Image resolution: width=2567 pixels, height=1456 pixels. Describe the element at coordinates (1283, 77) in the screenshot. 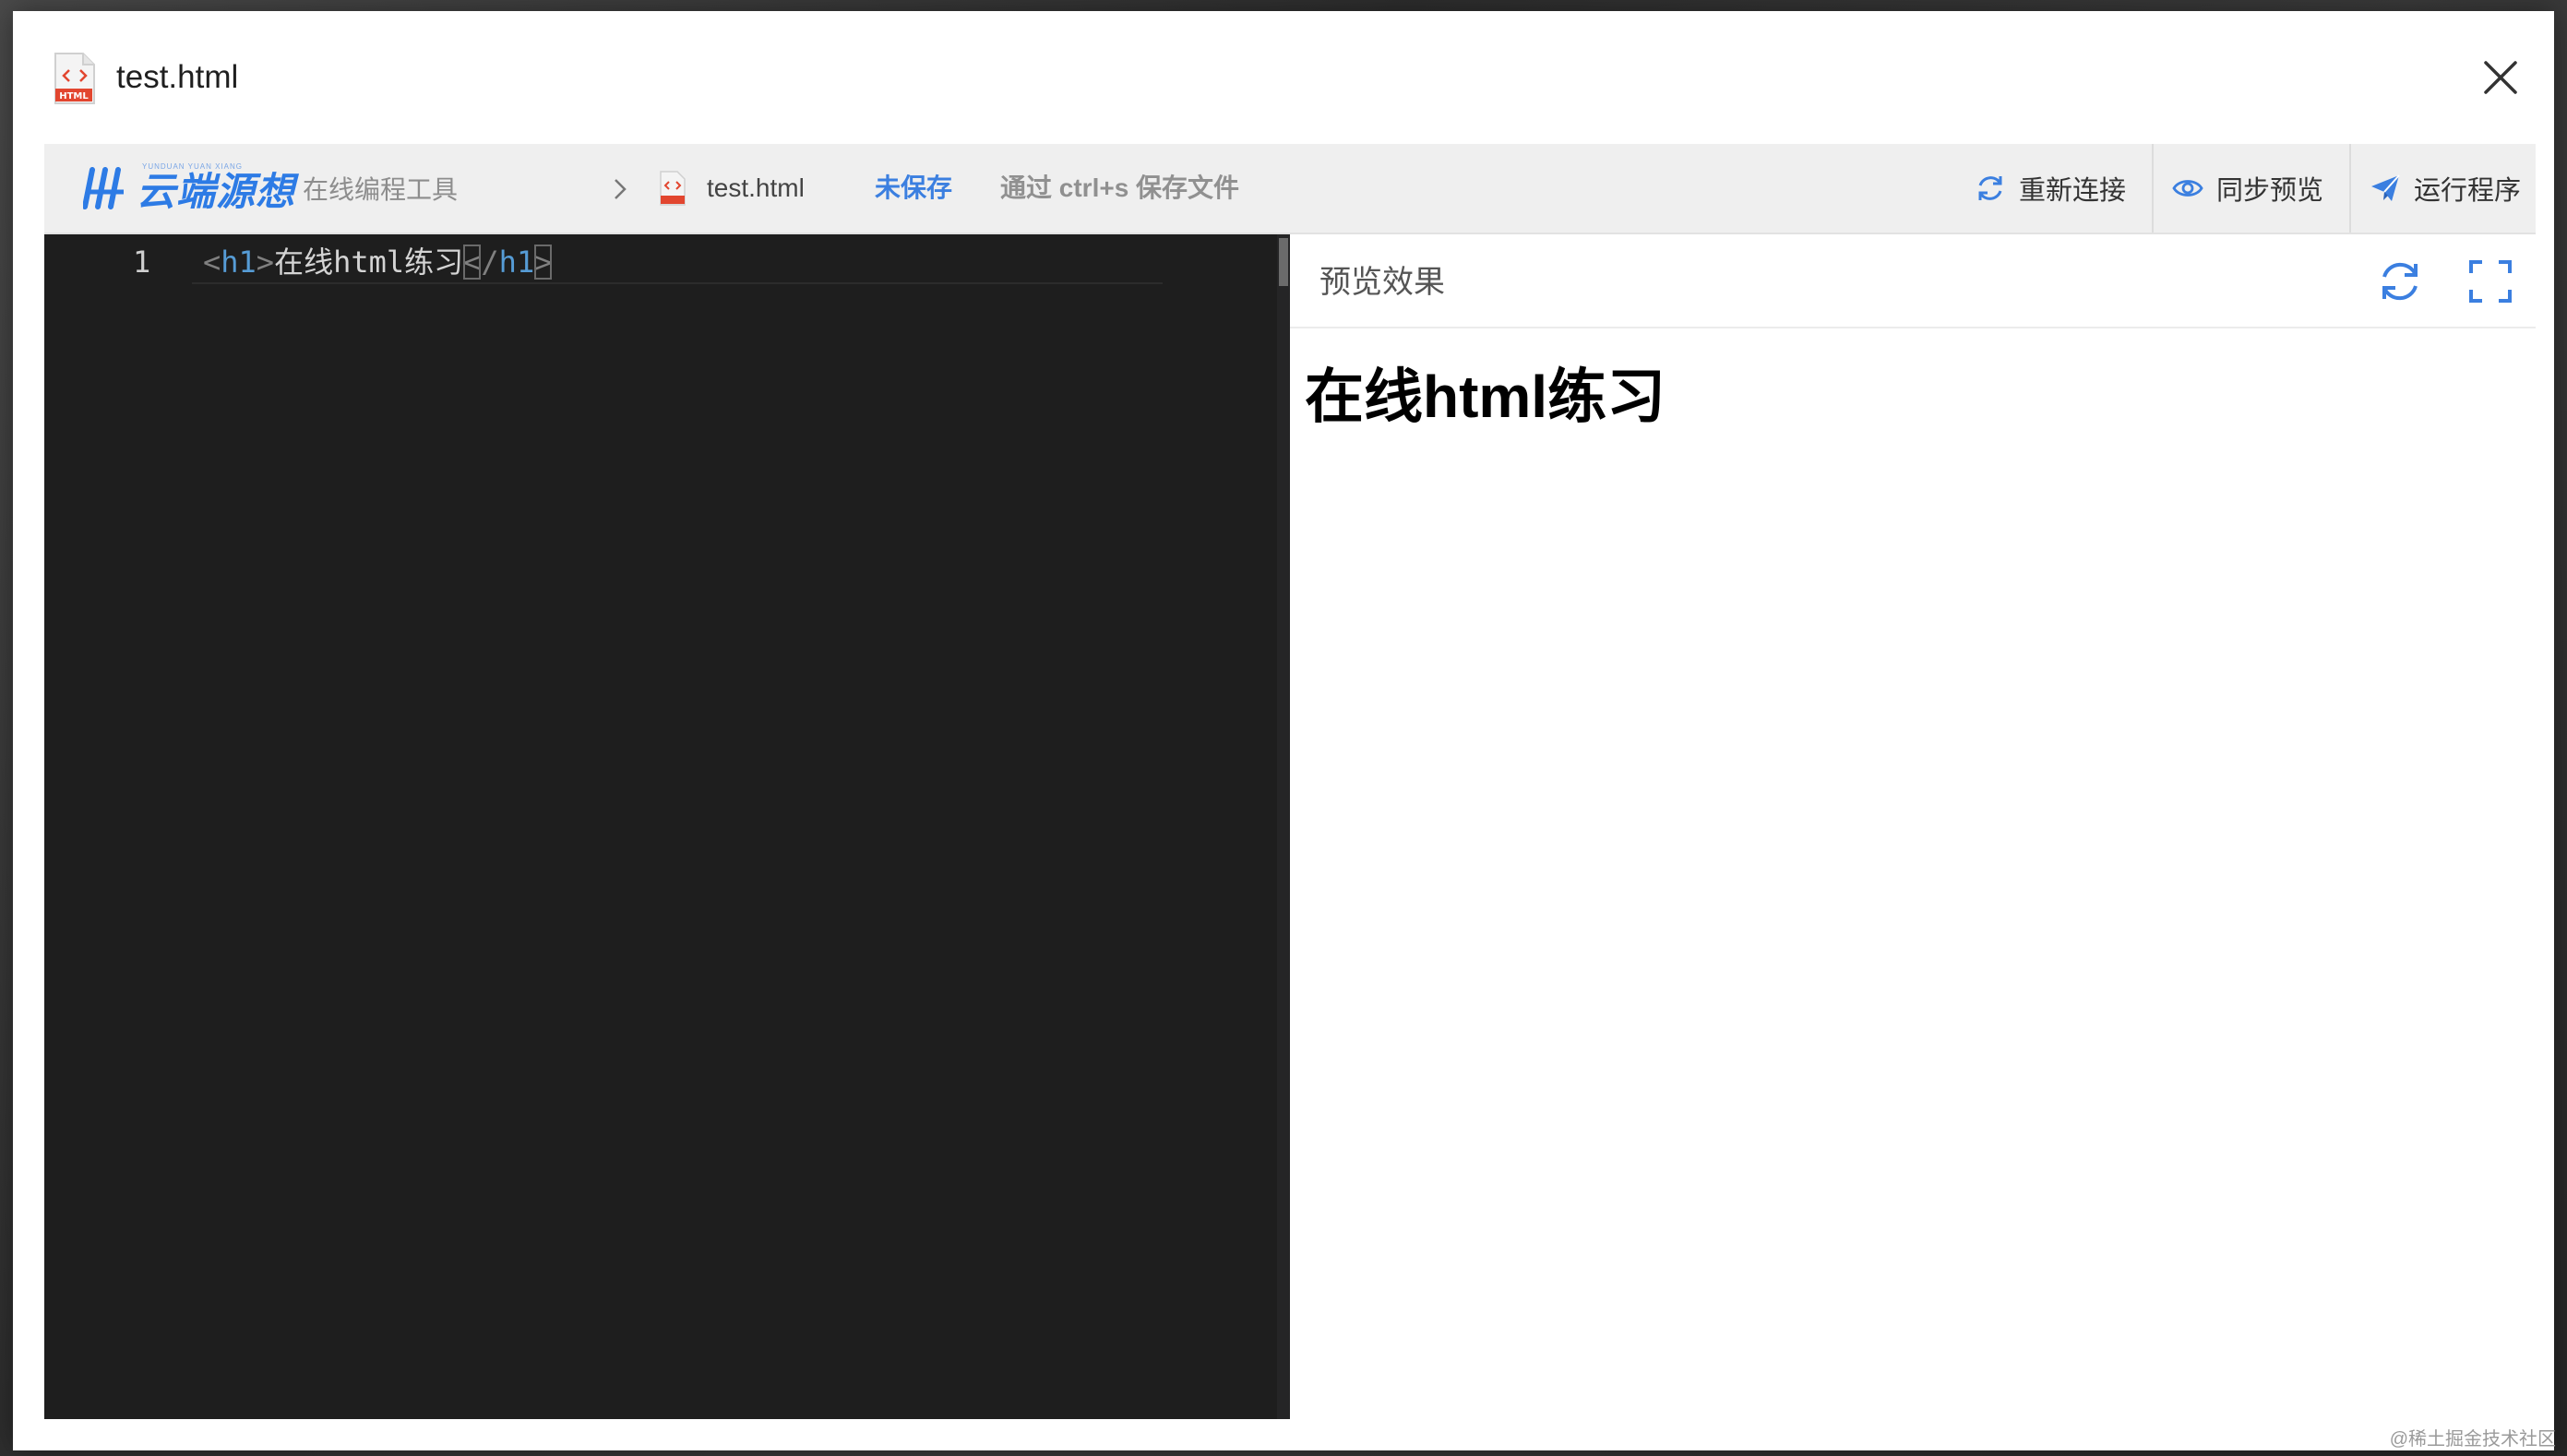

I see `dialog-header: HTML test.html` at that location.